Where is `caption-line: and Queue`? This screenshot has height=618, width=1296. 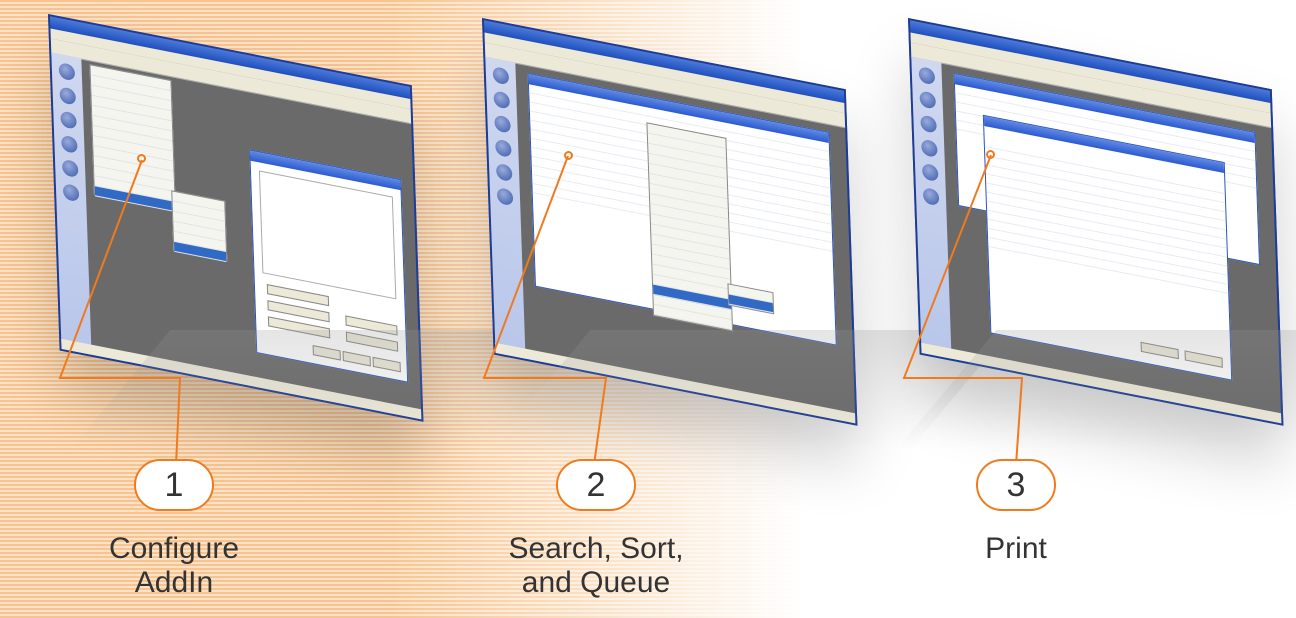
caption-line: and Queue is located at coordinates (596, 582).